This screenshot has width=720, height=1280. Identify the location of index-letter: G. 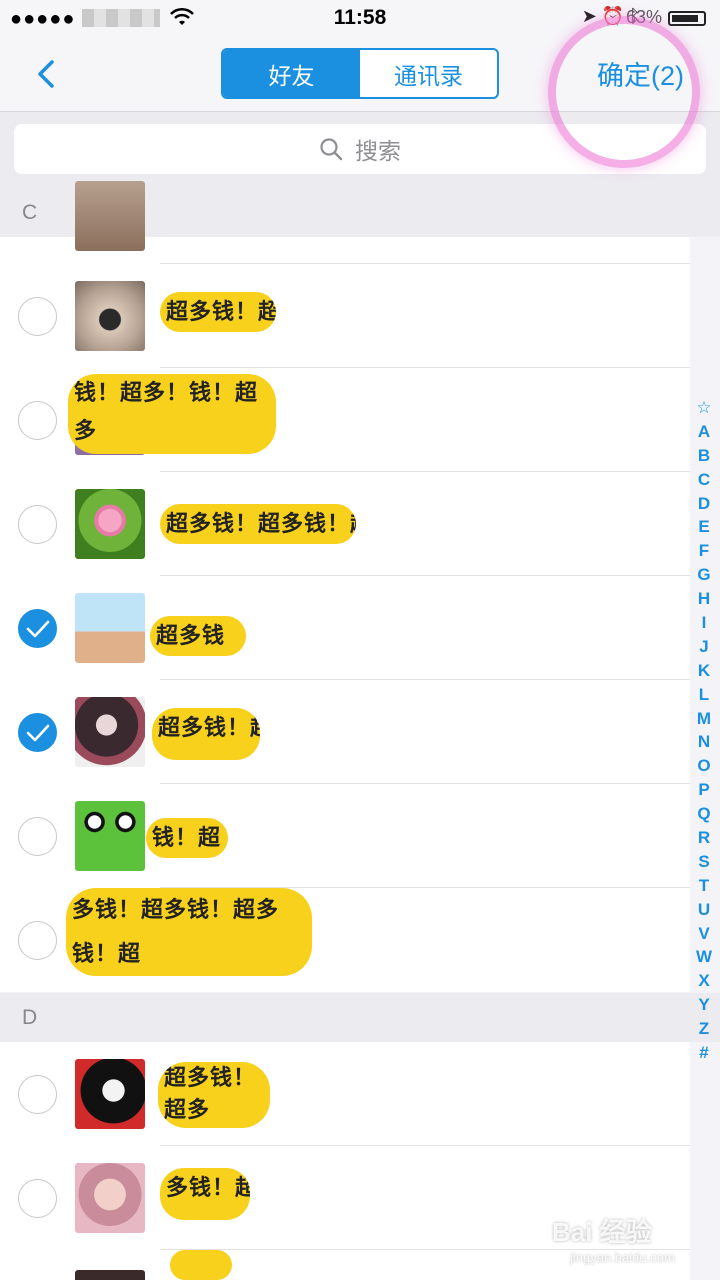
(703, 575).